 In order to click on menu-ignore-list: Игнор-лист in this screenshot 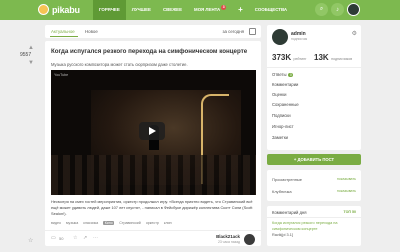, I will do `click(283, 126)`.